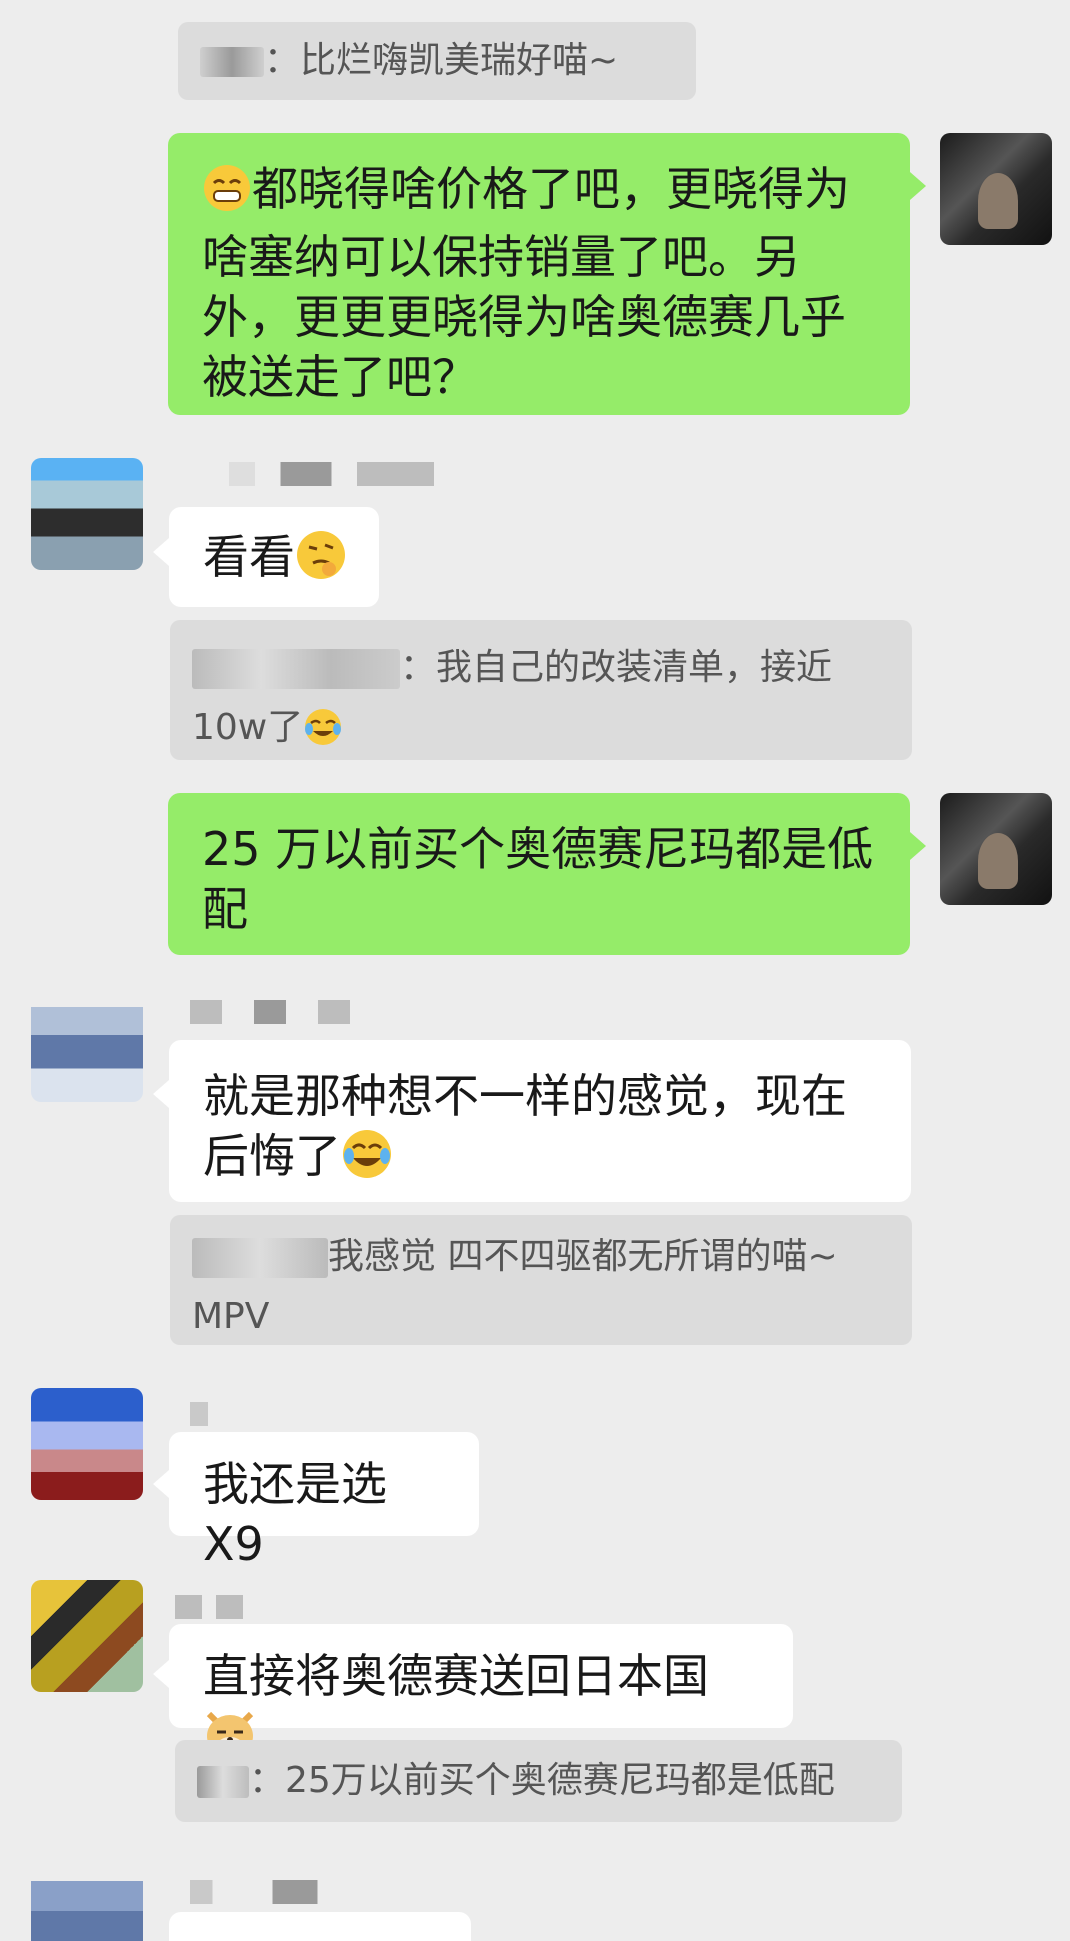 Image resolution: width=1070 pixels, height=1941 pixels. I want to click on quote-block: ：比烂嗨凯美瑞好喵~, so click(437, 61).